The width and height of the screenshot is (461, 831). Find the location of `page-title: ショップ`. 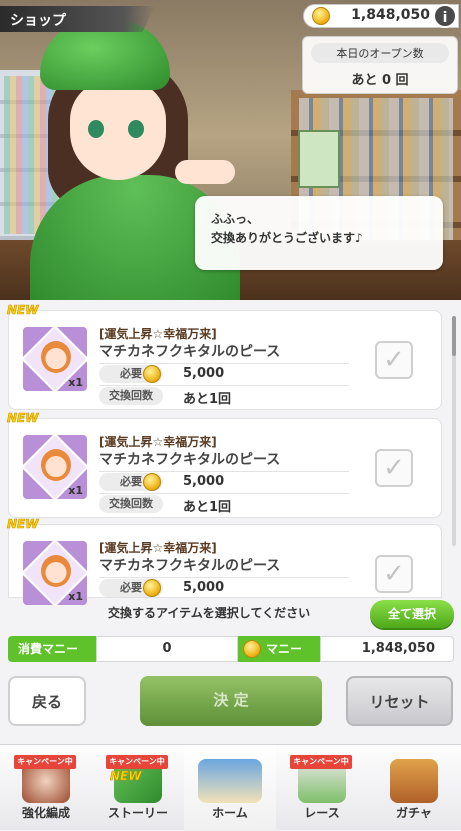

page-title: ショップ is located at coordinates (77, 19).